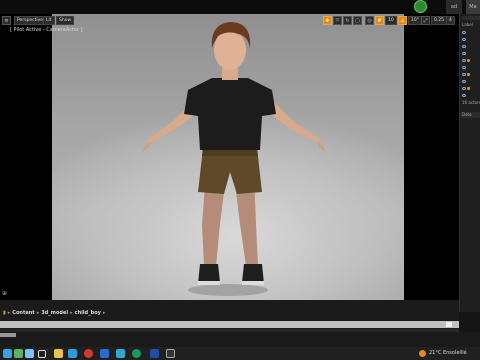  I want to click on unreal-engine-icon, so click(170, 353).